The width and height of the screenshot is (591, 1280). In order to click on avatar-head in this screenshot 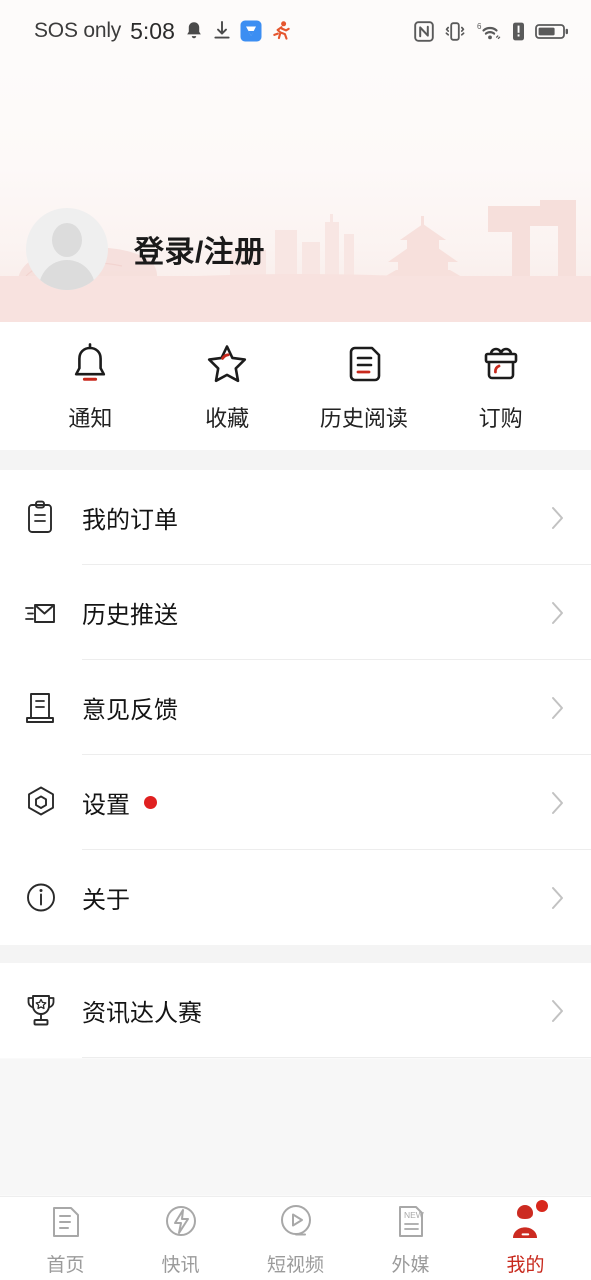, I will do `click(67, 240)`.